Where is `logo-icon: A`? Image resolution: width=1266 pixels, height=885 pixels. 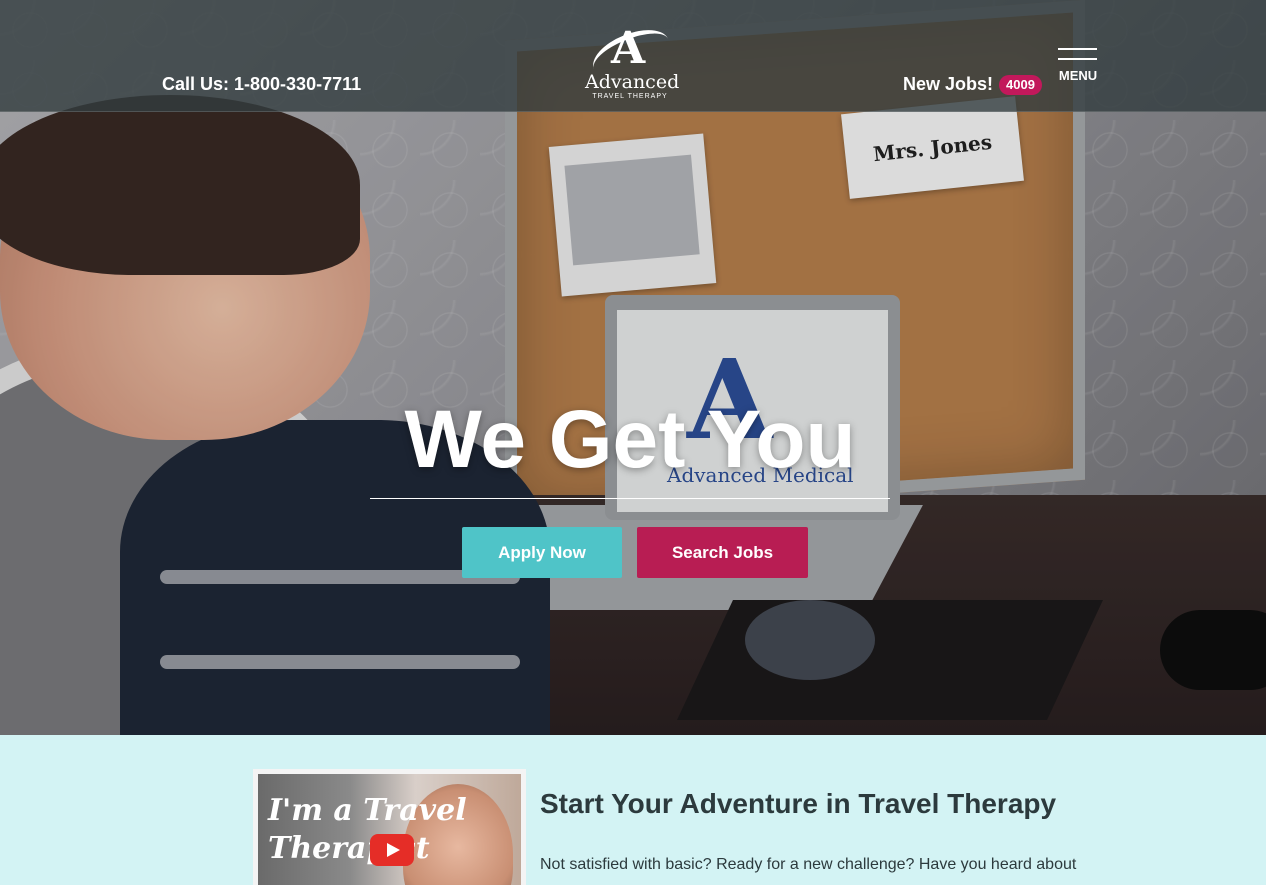
logo-icon: A is located at coordinates (630, 54).